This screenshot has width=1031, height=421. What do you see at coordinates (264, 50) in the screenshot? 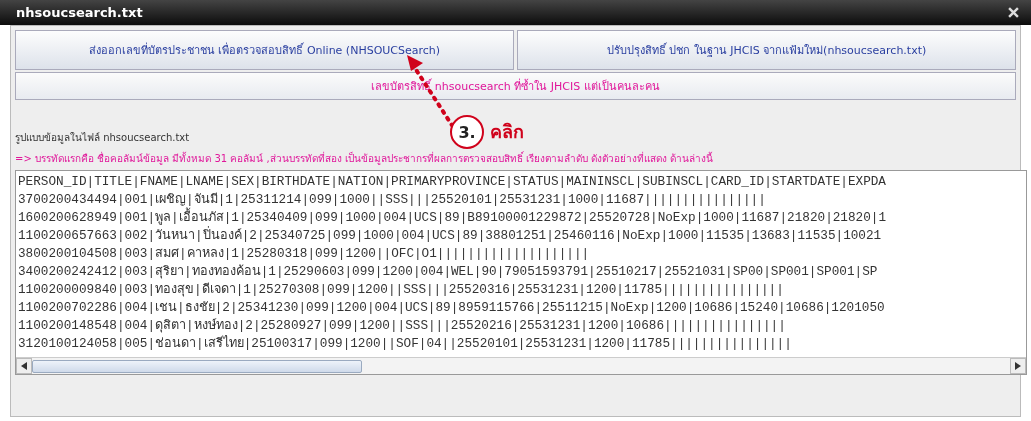
I see `action-button: ส่งออกเลขที่บัตรประชาชน เพื่อตรวจสอบสิทธิ์ Online (NHSOUCSearch)` at bounding box center [264, 50].